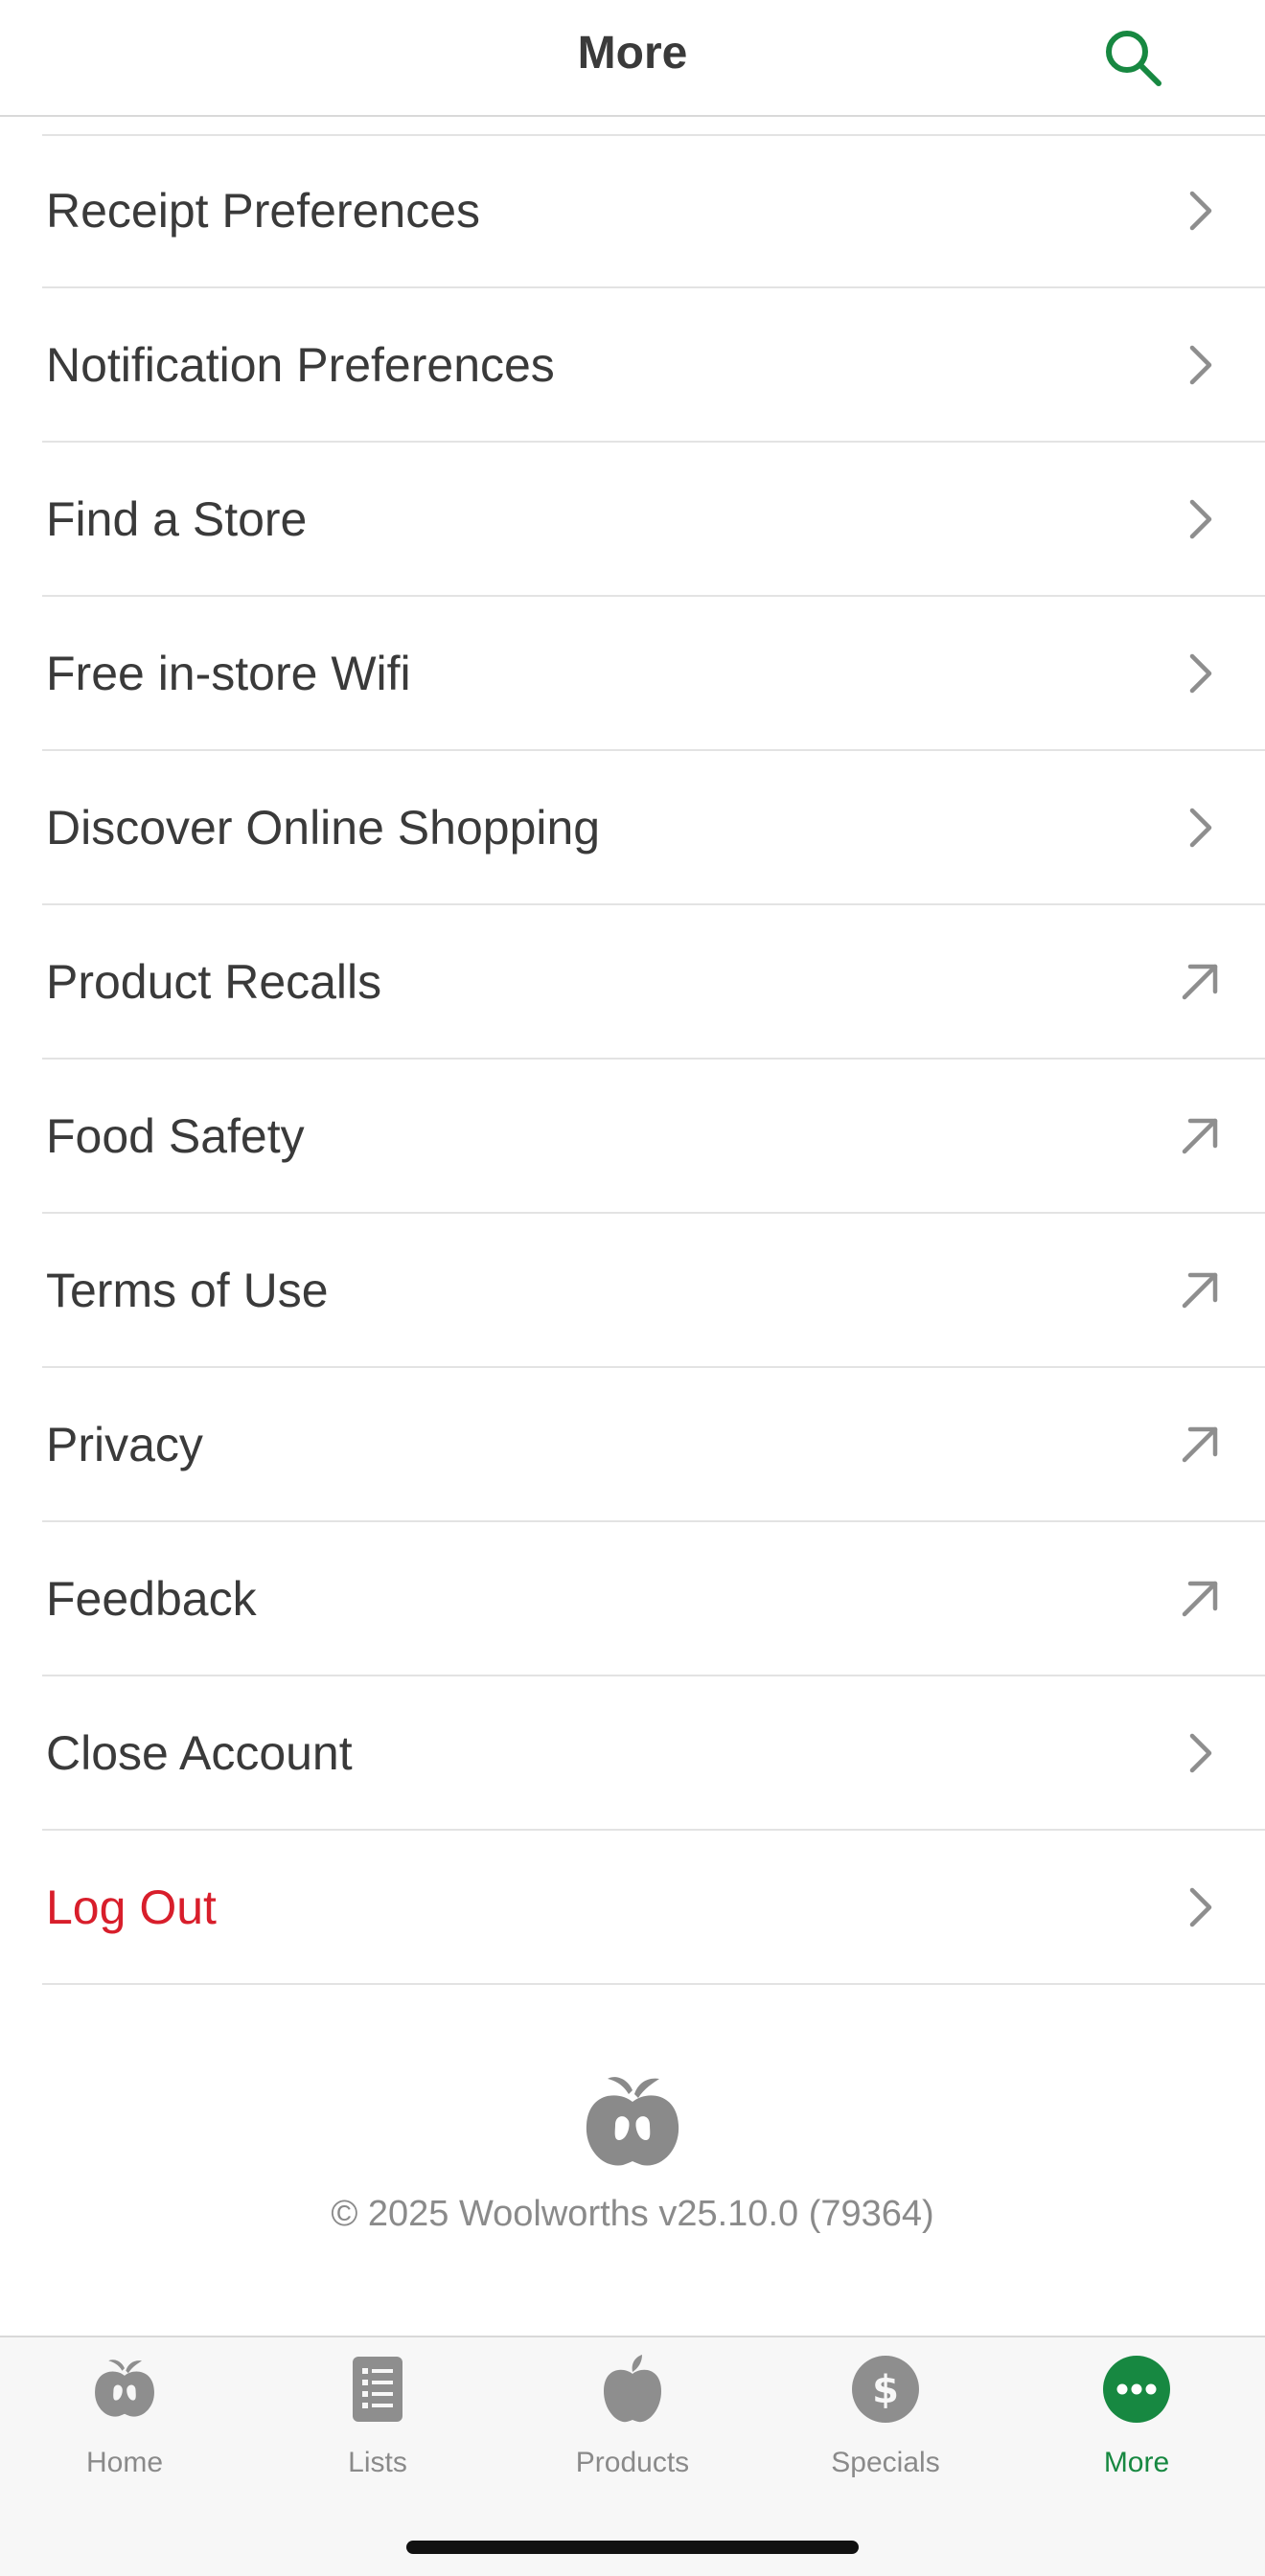 The height and width of the screenshot is (2576, 1265). What do you see at coordinates (653, 211) in the screenshot?
I see `menu-item-receipt-preferences: Receipt Preferences` at bounding box center [653, 211].